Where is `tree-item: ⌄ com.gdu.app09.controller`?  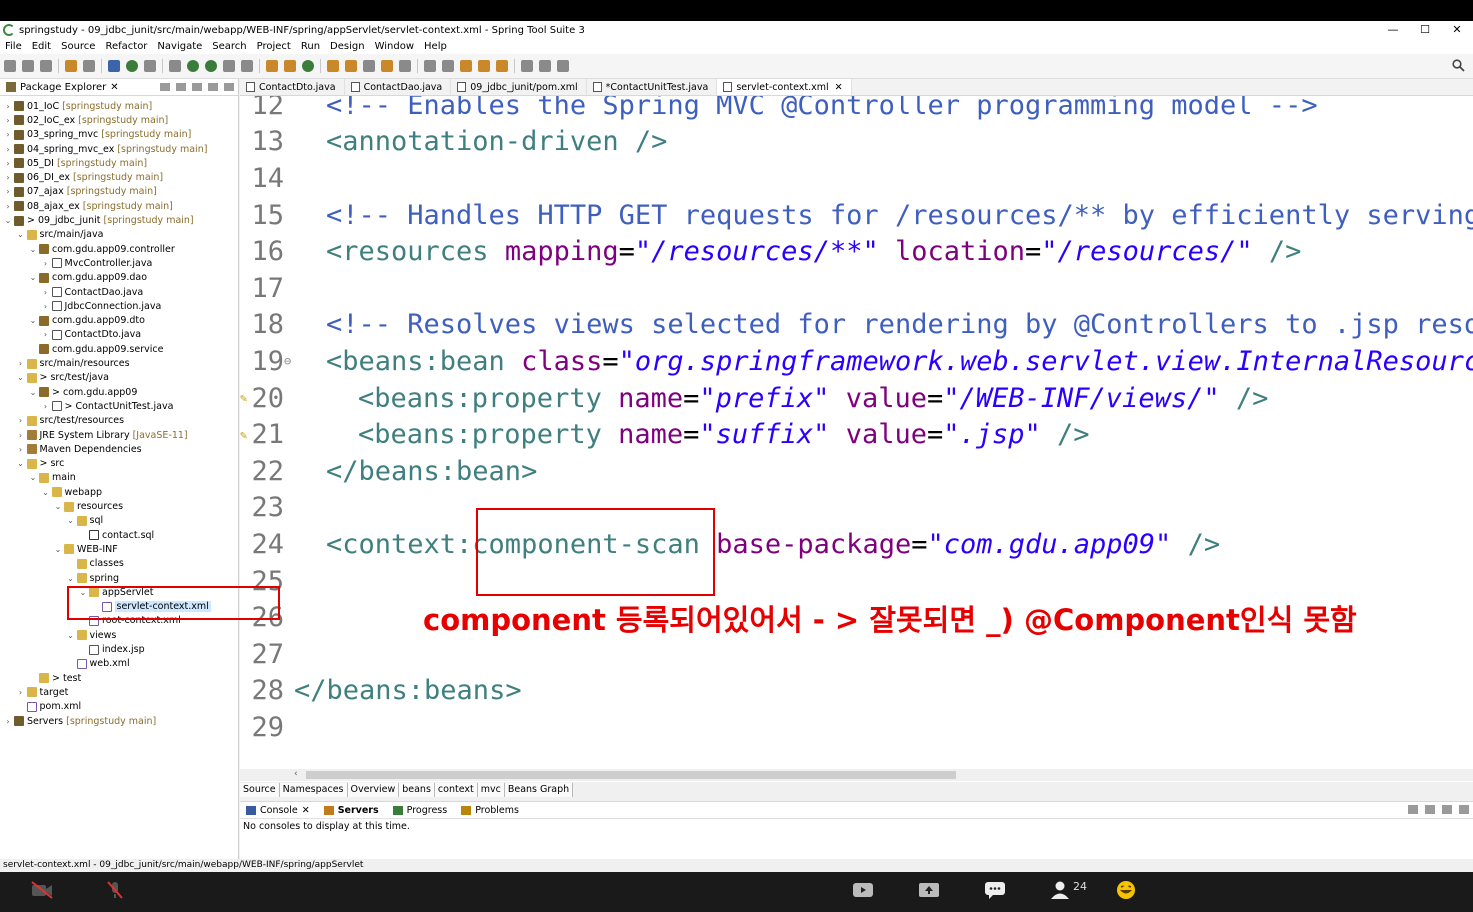
tree-item: ⌄ com.gdu.app09.controller is located at coordinates (102, 249).